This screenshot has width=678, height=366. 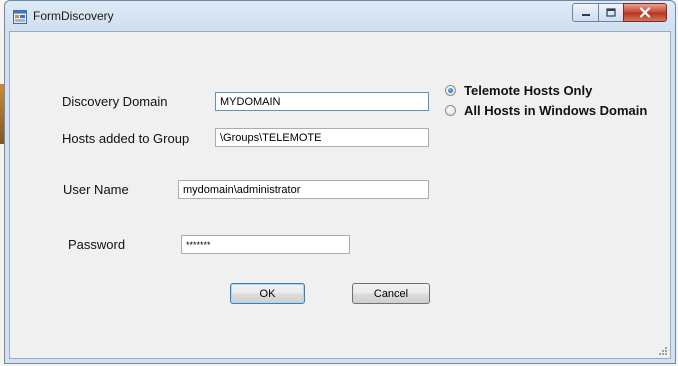 I want to click on radio-all-hosts-windows-domain: All Hosts in Windows Domain, so click(x=546, y=110).